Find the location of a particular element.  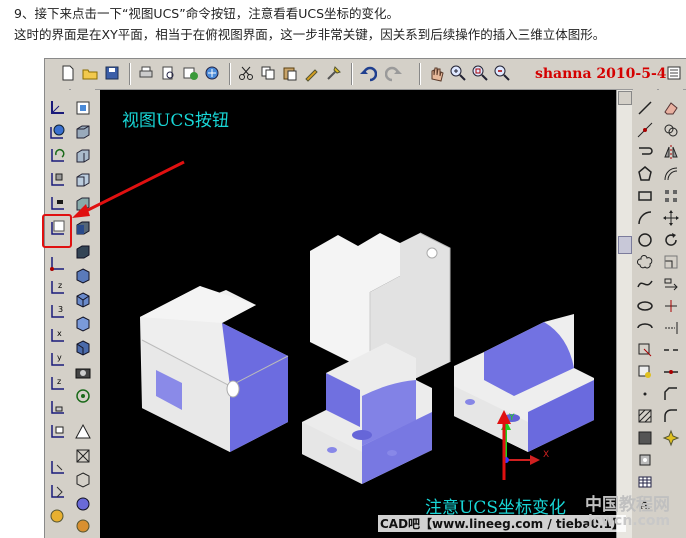

watermark-cn: 中国教程网 is located at coordinates (627, 505).